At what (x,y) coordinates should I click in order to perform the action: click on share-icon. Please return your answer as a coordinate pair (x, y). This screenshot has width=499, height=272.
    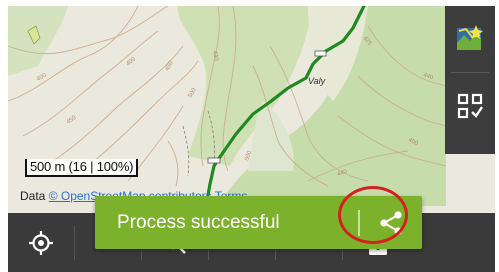
    Looking at the image, I should click on (391, 222).